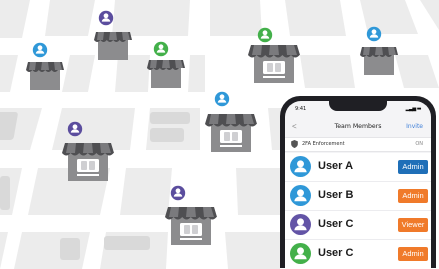 This screenshot has height=269, width=439. Describe the element at coordinates (358, 254) in the screenshot. I see `list-item: User C Admin` at that location.